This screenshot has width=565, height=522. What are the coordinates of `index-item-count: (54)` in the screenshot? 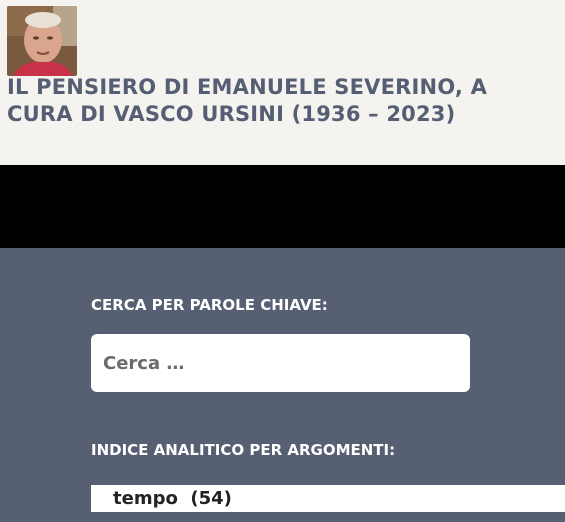 It's located at (211, 498).